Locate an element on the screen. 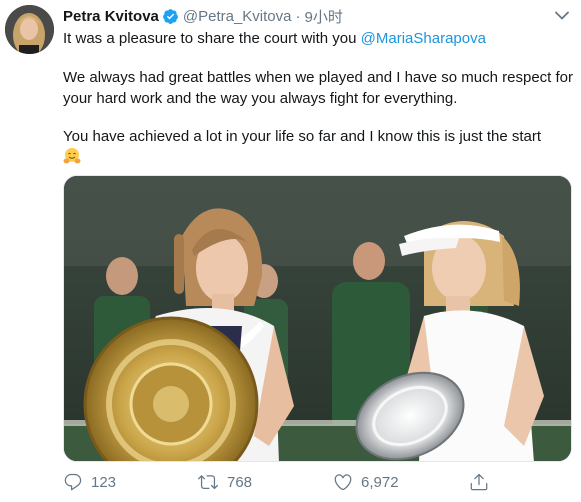  heart-icon is located at coordinates (343, 482).